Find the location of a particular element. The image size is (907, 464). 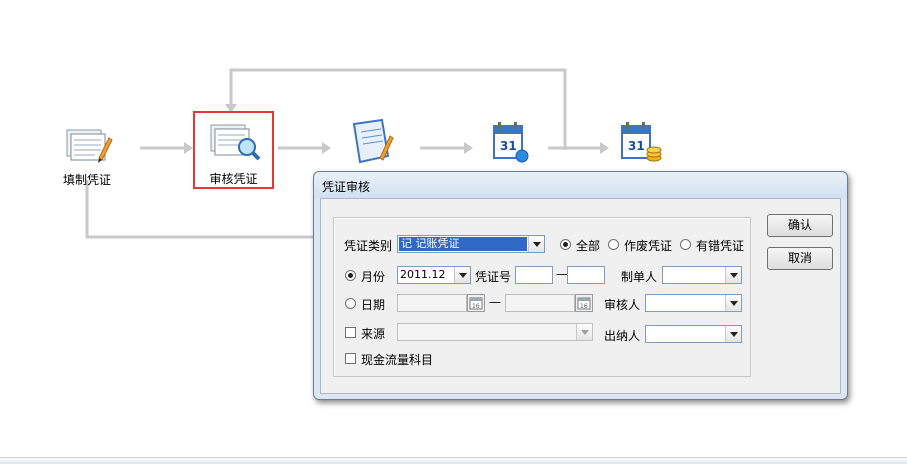

month-value: 2011.12 is located at coordinates (423, 274).